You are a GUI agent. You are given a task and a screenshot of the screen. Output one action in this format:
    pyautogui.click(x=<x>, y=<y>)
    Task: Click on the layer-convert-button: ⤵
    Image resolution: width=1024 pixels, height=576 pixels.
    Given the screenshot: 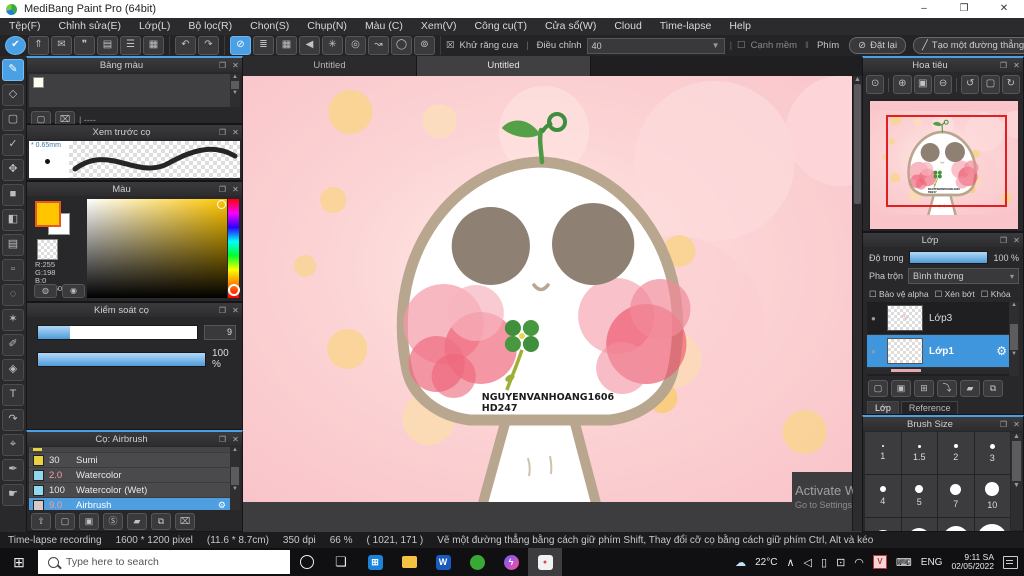 What is the action you would take?
    pyautogui.click(x=947, y=388)
    